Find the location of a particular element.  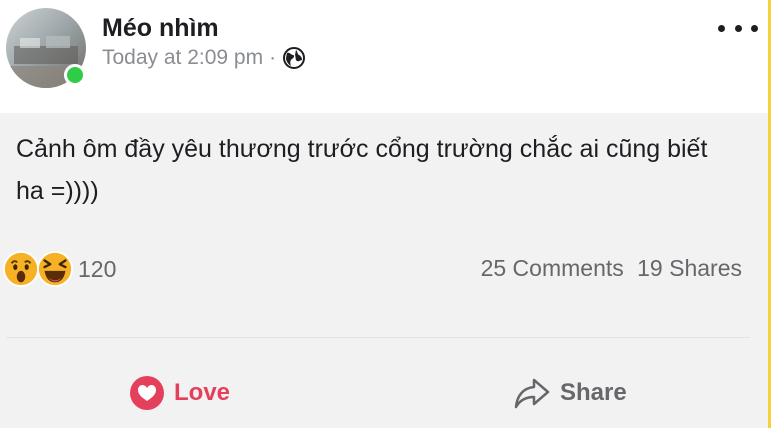

heart-icon is located at coordinates (147, 393).